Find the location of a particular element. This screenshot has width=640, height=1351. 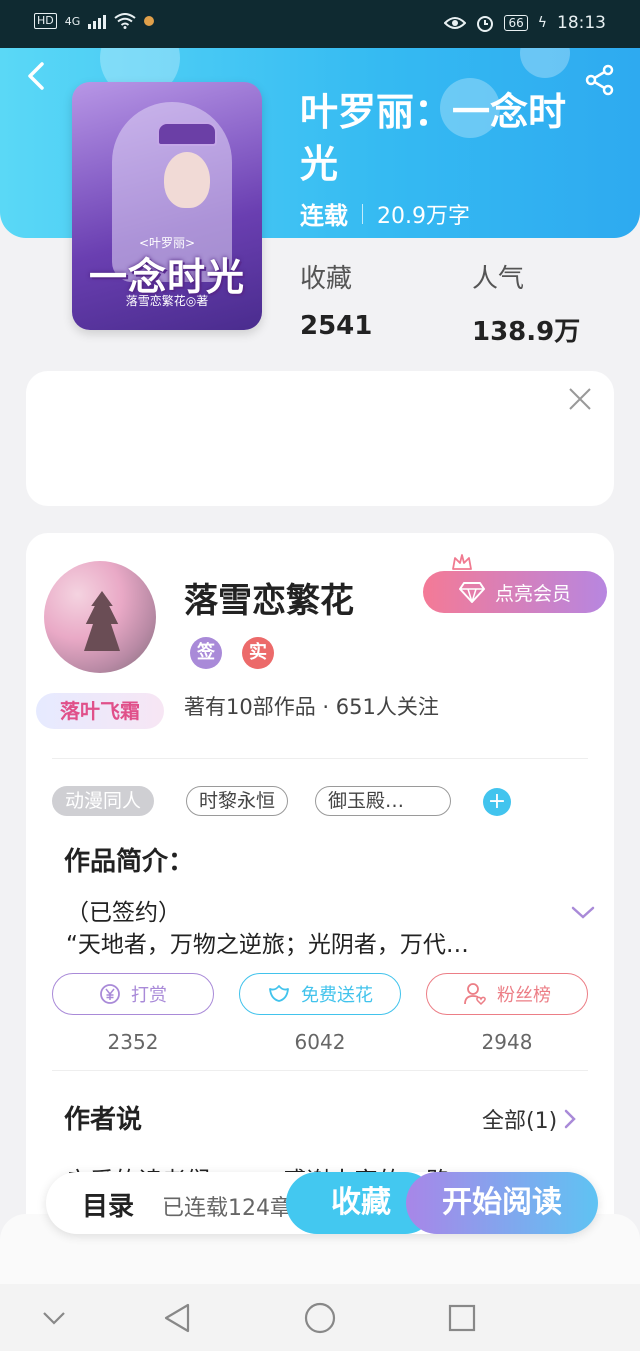

ad-card is located at coordinates (320, 438).